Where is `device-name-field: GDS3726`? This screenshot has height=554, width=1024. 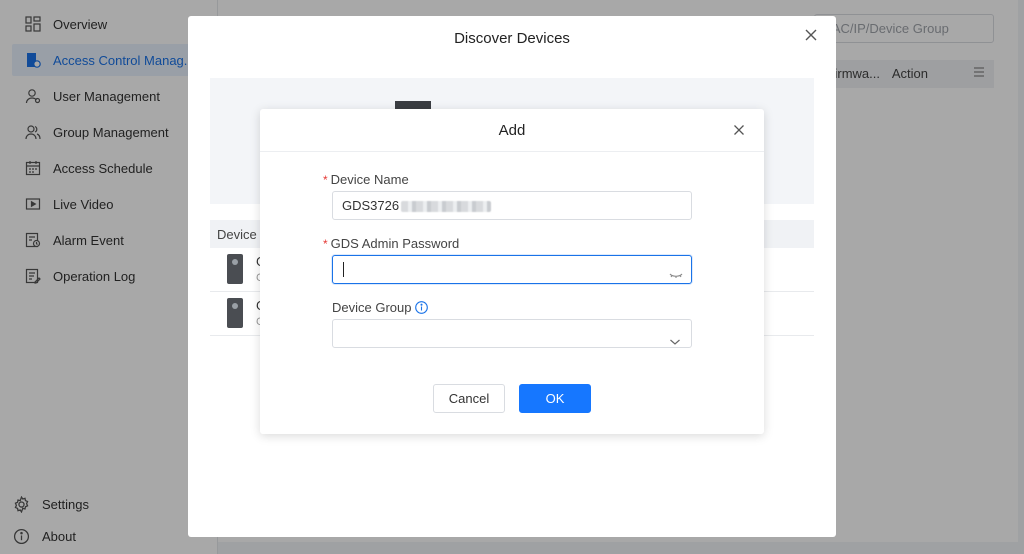
device-name-field: GDS3726 is located at coordinates (512, 205).